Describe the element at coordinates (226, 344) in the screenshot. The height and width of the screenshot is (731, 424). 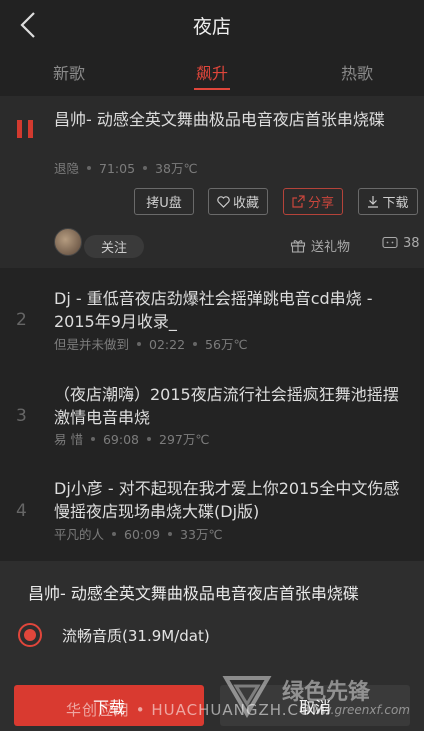
I see `song-temperature: 56万℃` at that location.